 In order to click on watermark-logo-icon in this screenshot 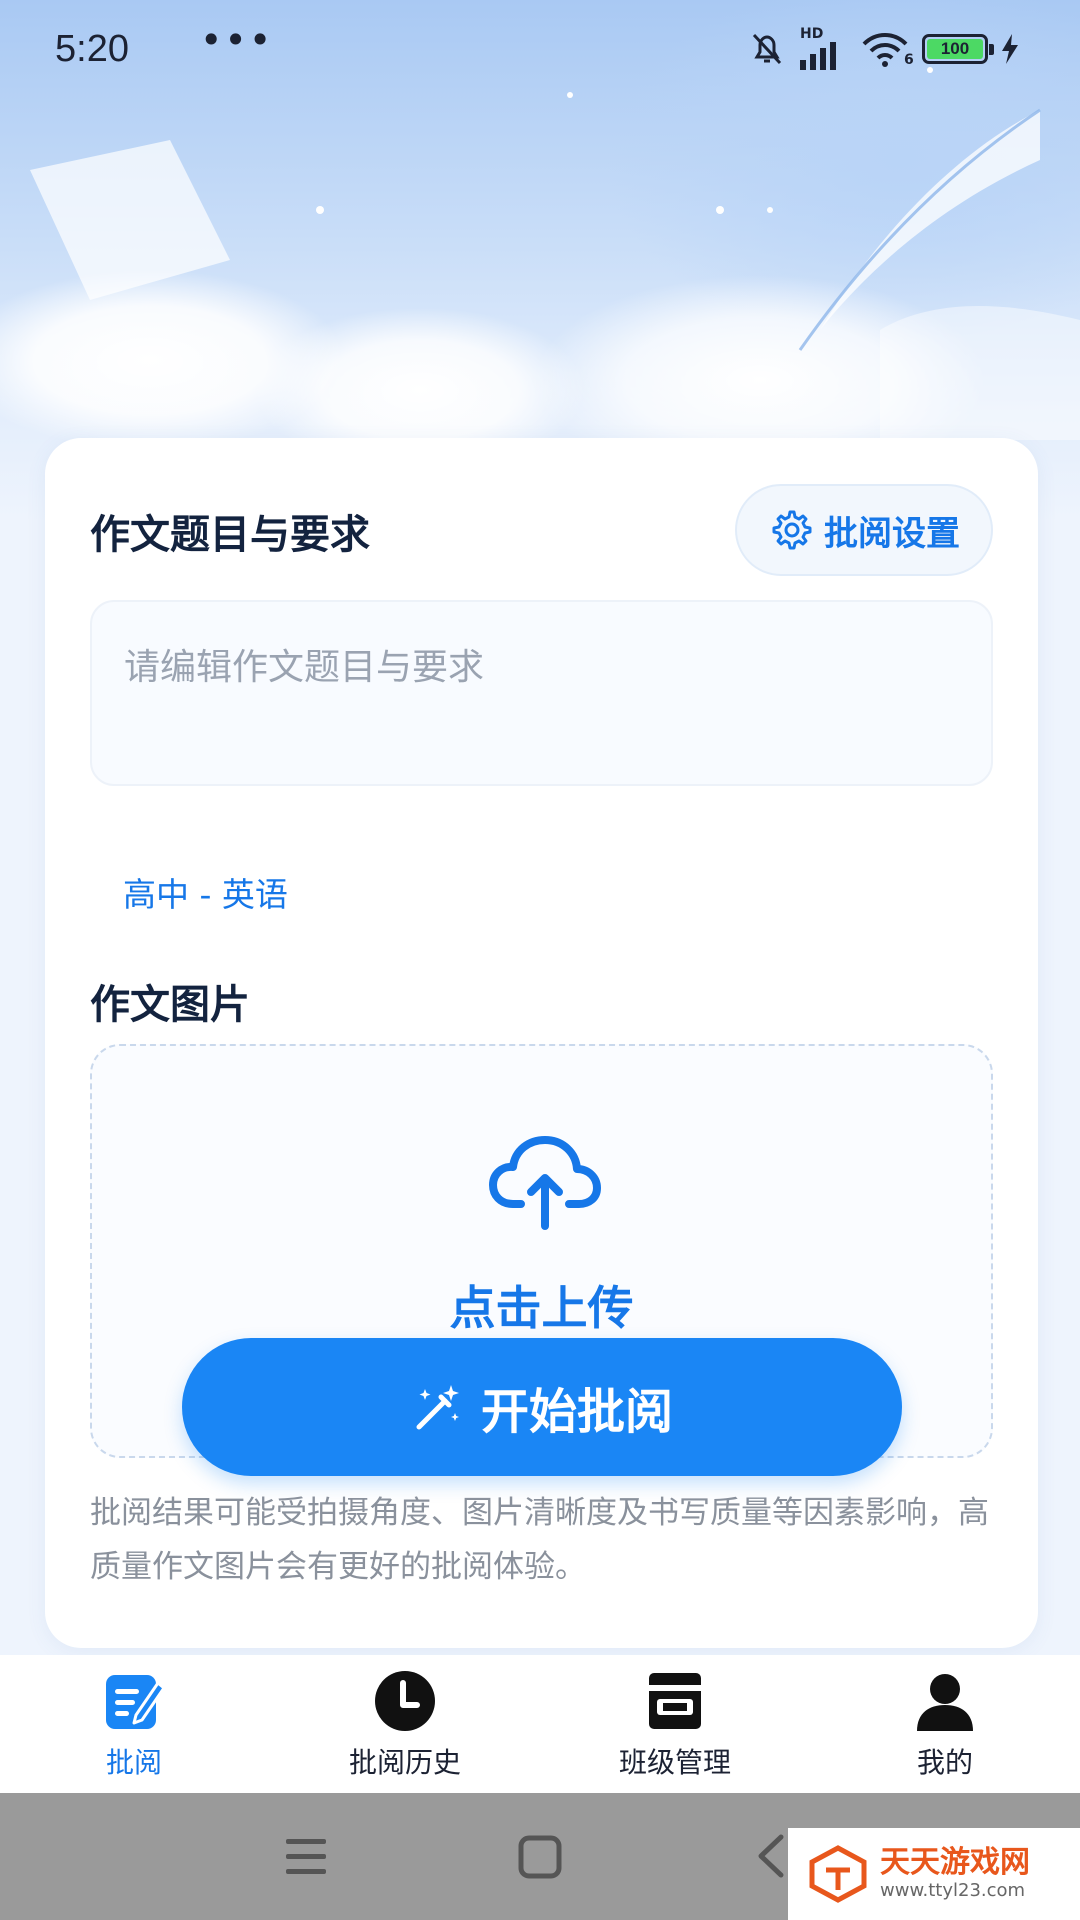, I will do `click(838, 1874)`.